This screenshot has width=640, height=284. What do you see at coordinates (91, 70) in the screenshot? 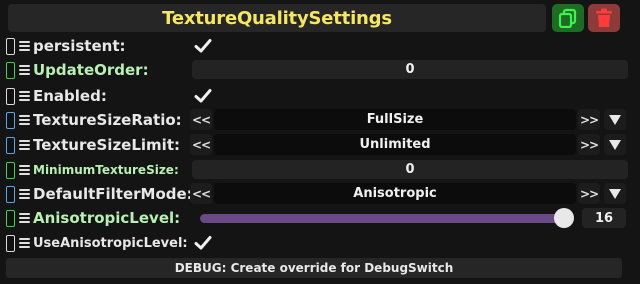
I see `property-label: UpdateOrder:` at bounding box center [91, 70].